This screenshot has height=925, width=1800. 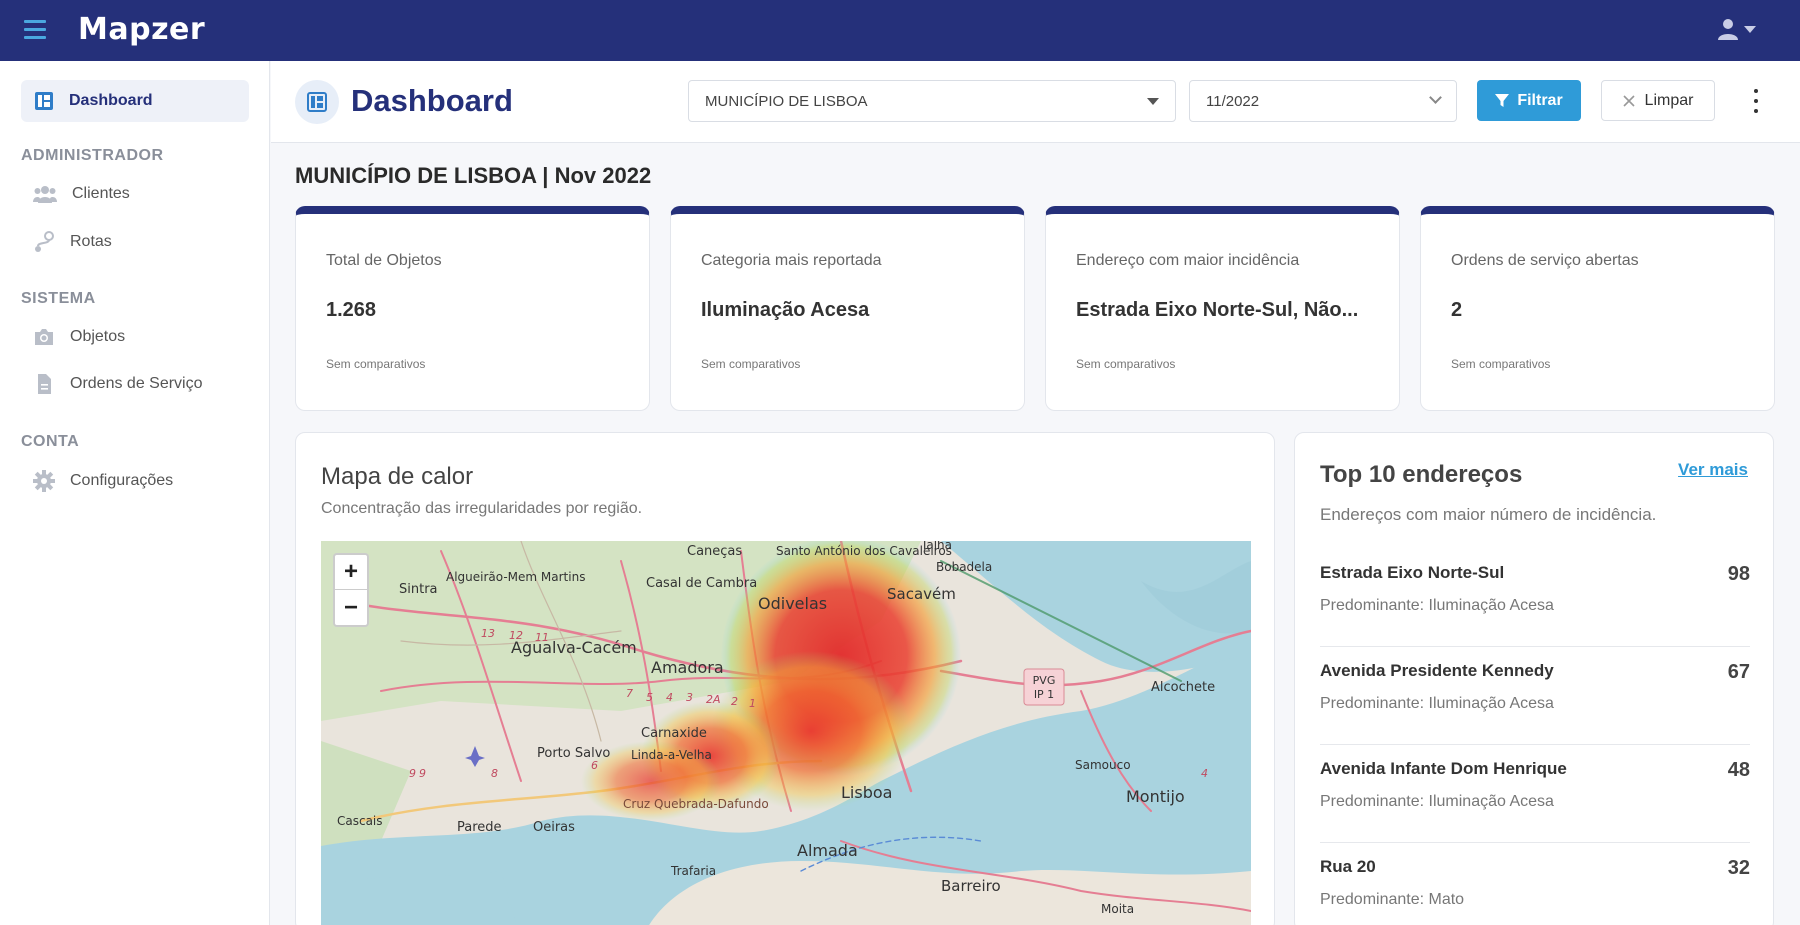 What do you see at coordinates (136, 383) in the screenshot?
I see `sidebar-item-label: Ordens de Serviço` at bounding box center [136, 383].